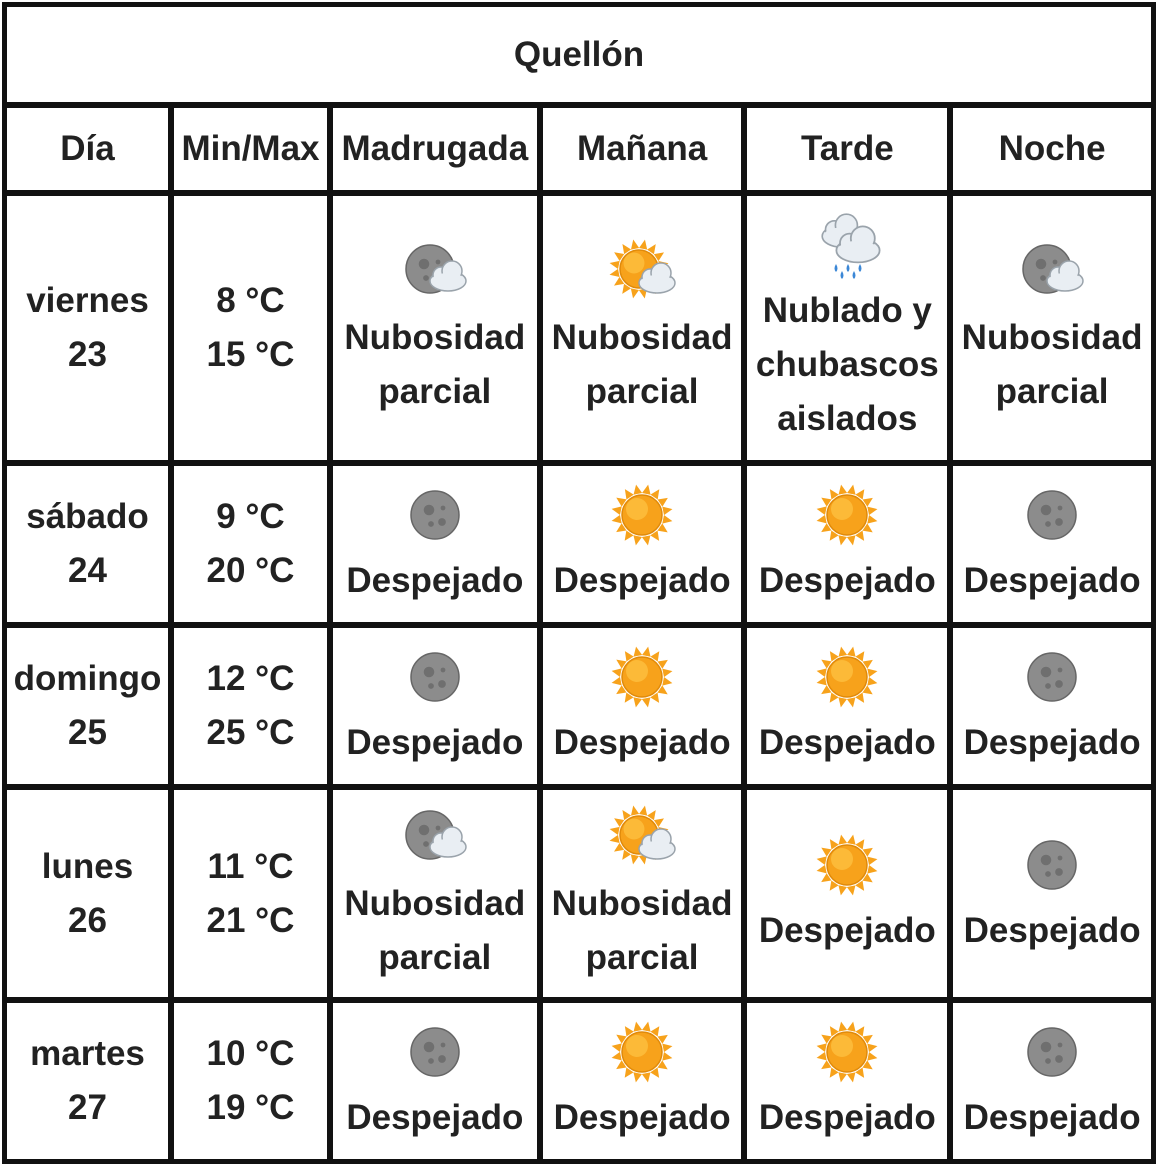  What do you see at coordinates (579, 54) in the screenshot?
I see `table-title: Quellón` at bounding box center [579, 54].